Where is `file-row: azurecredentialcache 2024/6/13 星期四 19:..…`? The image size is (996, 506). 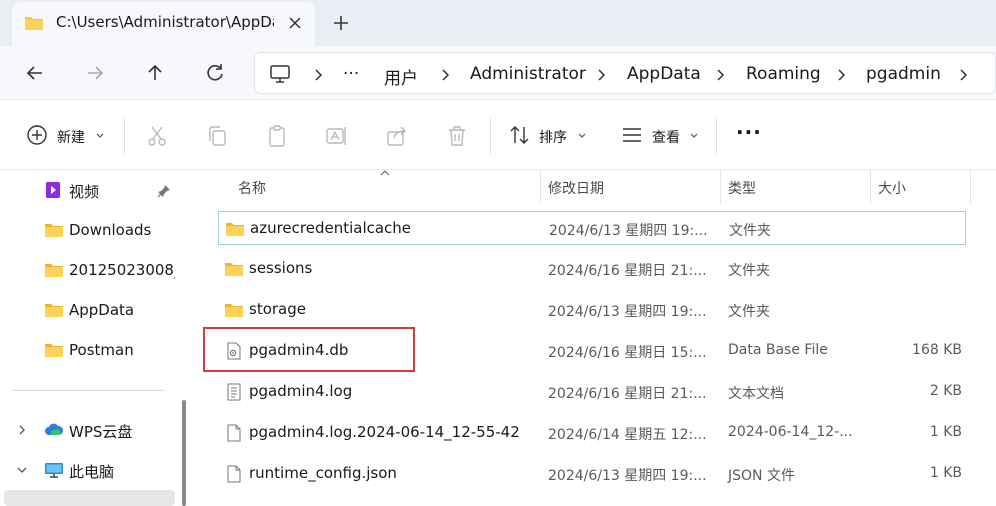
file-row: azurecredentialcache 2024/6/13 星期四 19:..… is located at coordinates (592, 228).